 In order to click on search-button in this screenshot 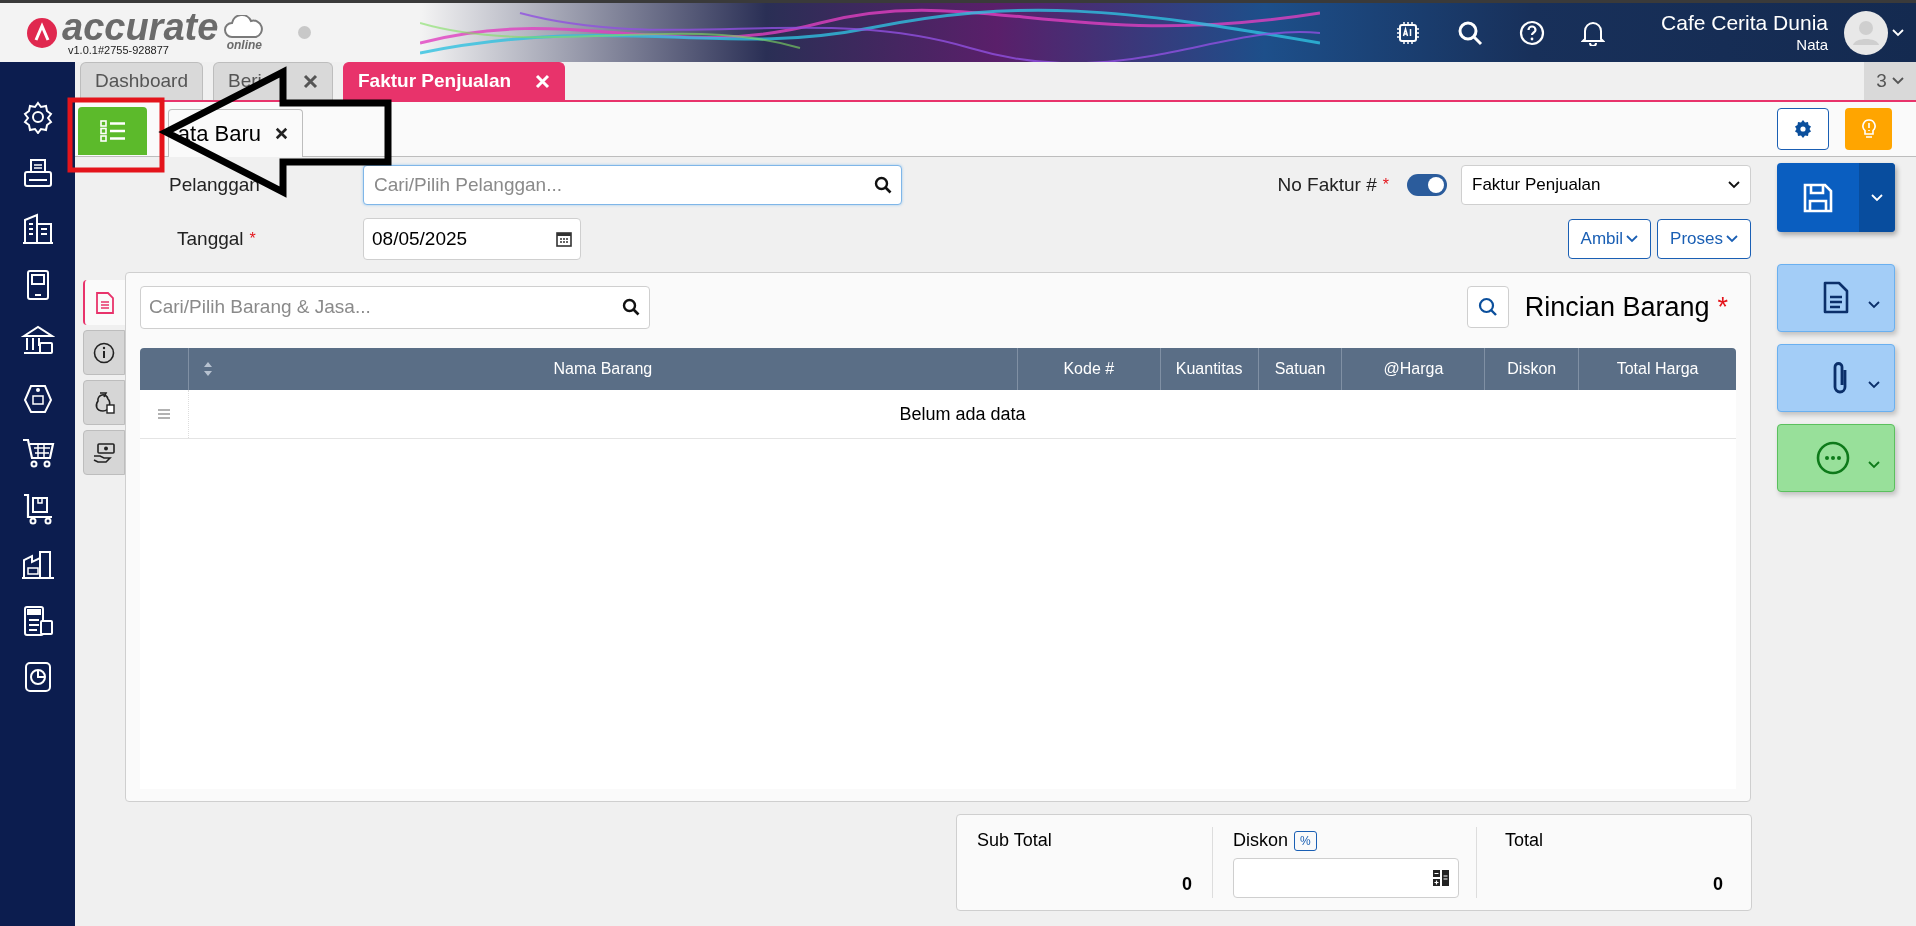, I will do `click(1487, 307)`.